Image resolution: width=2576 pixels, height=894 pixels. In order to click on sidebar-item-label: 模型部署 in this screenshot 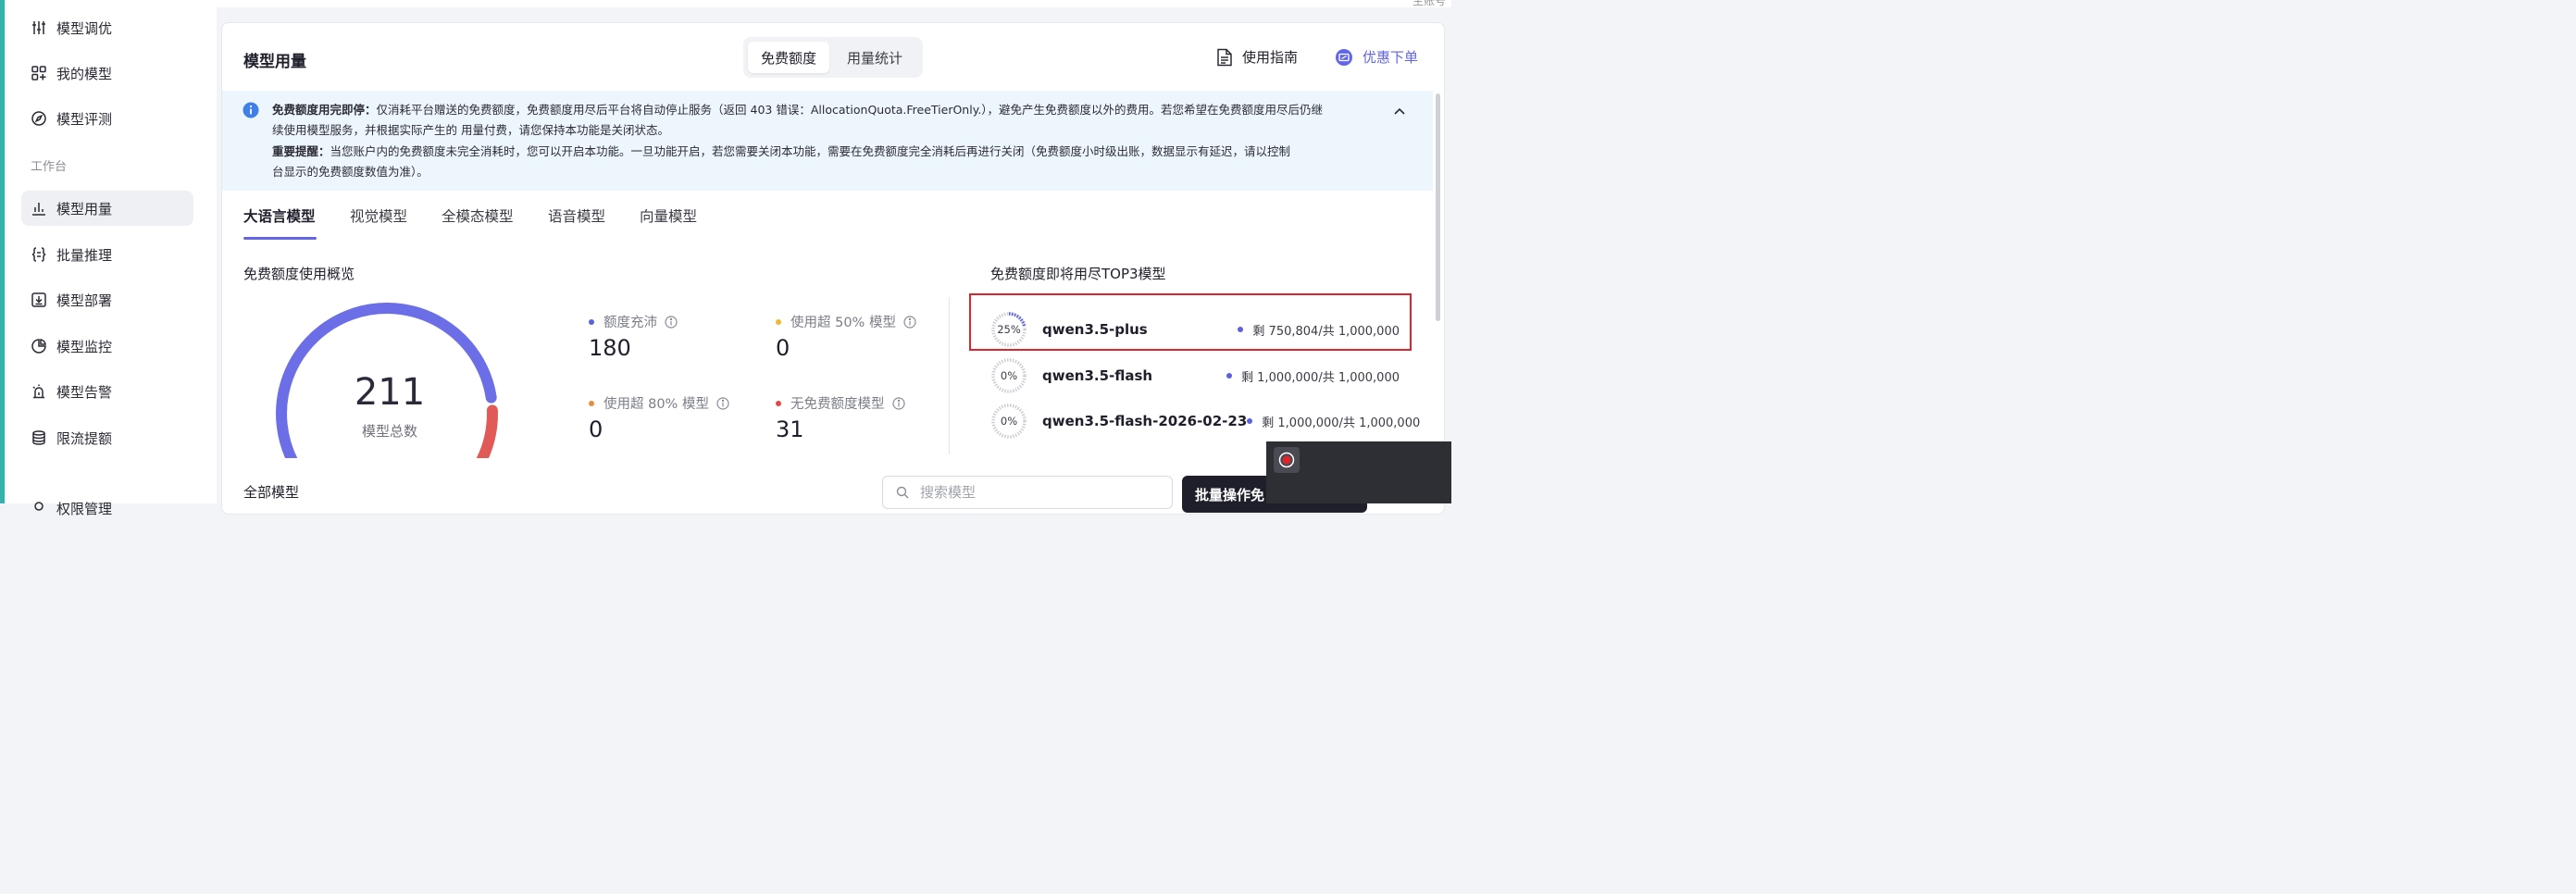, I will do `click(84, 301)`.